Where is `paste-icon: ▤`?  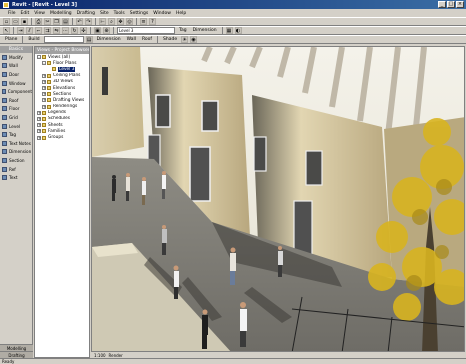
paste-icon: ▤ is located at coordinates (65, 21).